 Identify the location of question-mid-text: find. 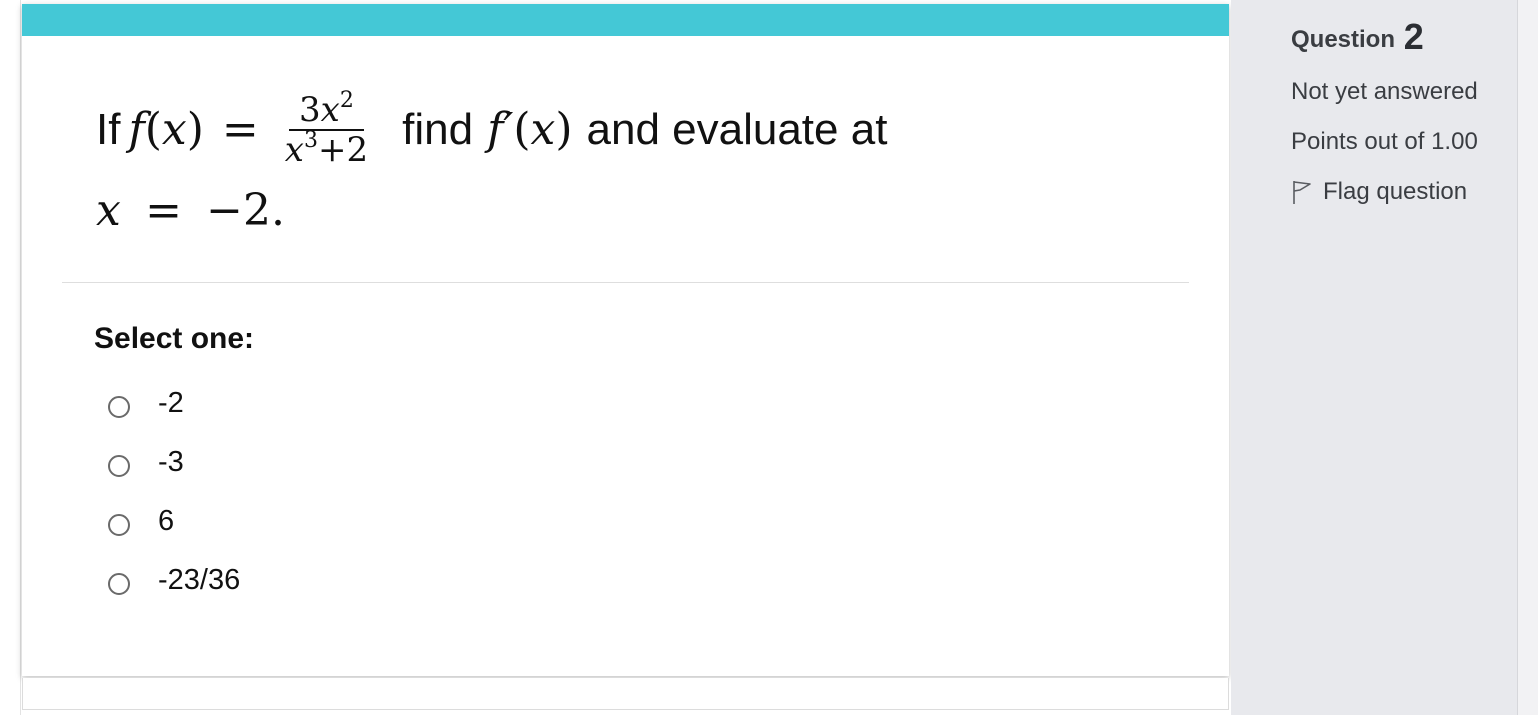
(438, 129).